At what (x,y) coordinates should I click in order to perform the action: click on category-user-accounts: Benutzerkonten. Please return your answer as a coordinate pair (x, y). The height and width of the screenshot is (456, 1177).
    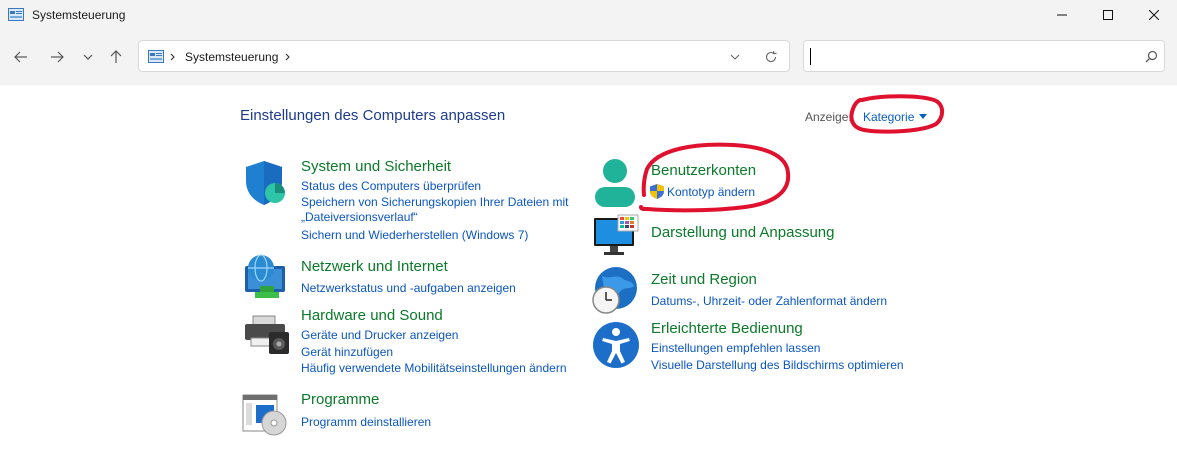
    Looking at the image, I should click on (703, 170).